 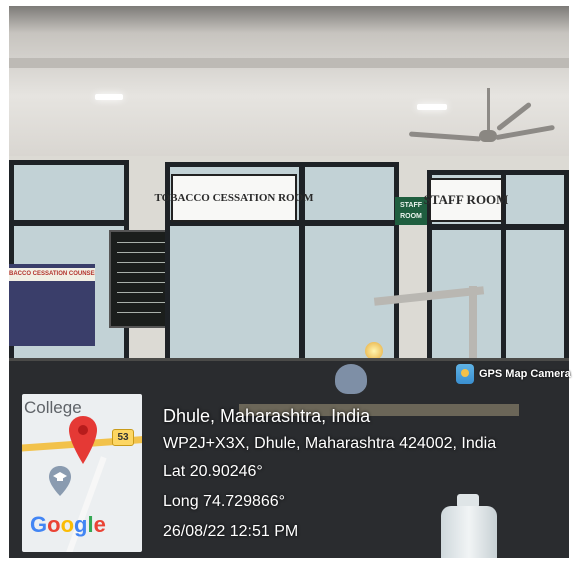 What do you see at coordinates (525, 374) in the screenshot?
I see `gps-camera-label: GPS Map Camera` at bounding box center [525, 374].